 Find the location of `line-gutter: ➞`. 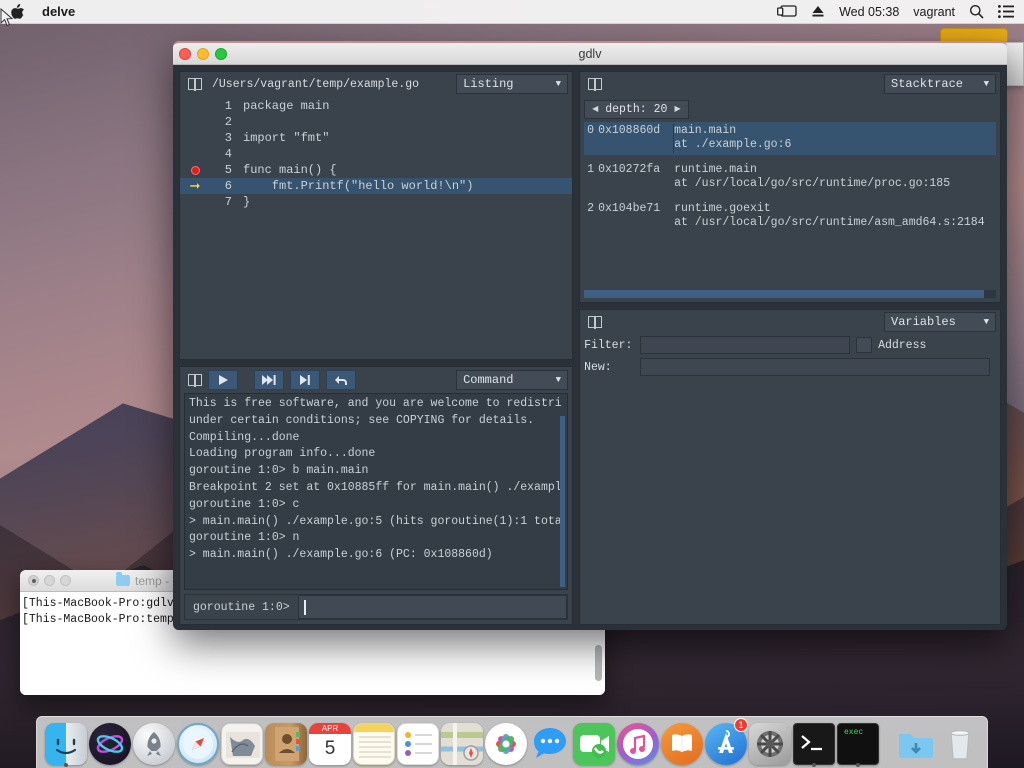

line-gutter: ➞ is located at coordinates (195, 186).